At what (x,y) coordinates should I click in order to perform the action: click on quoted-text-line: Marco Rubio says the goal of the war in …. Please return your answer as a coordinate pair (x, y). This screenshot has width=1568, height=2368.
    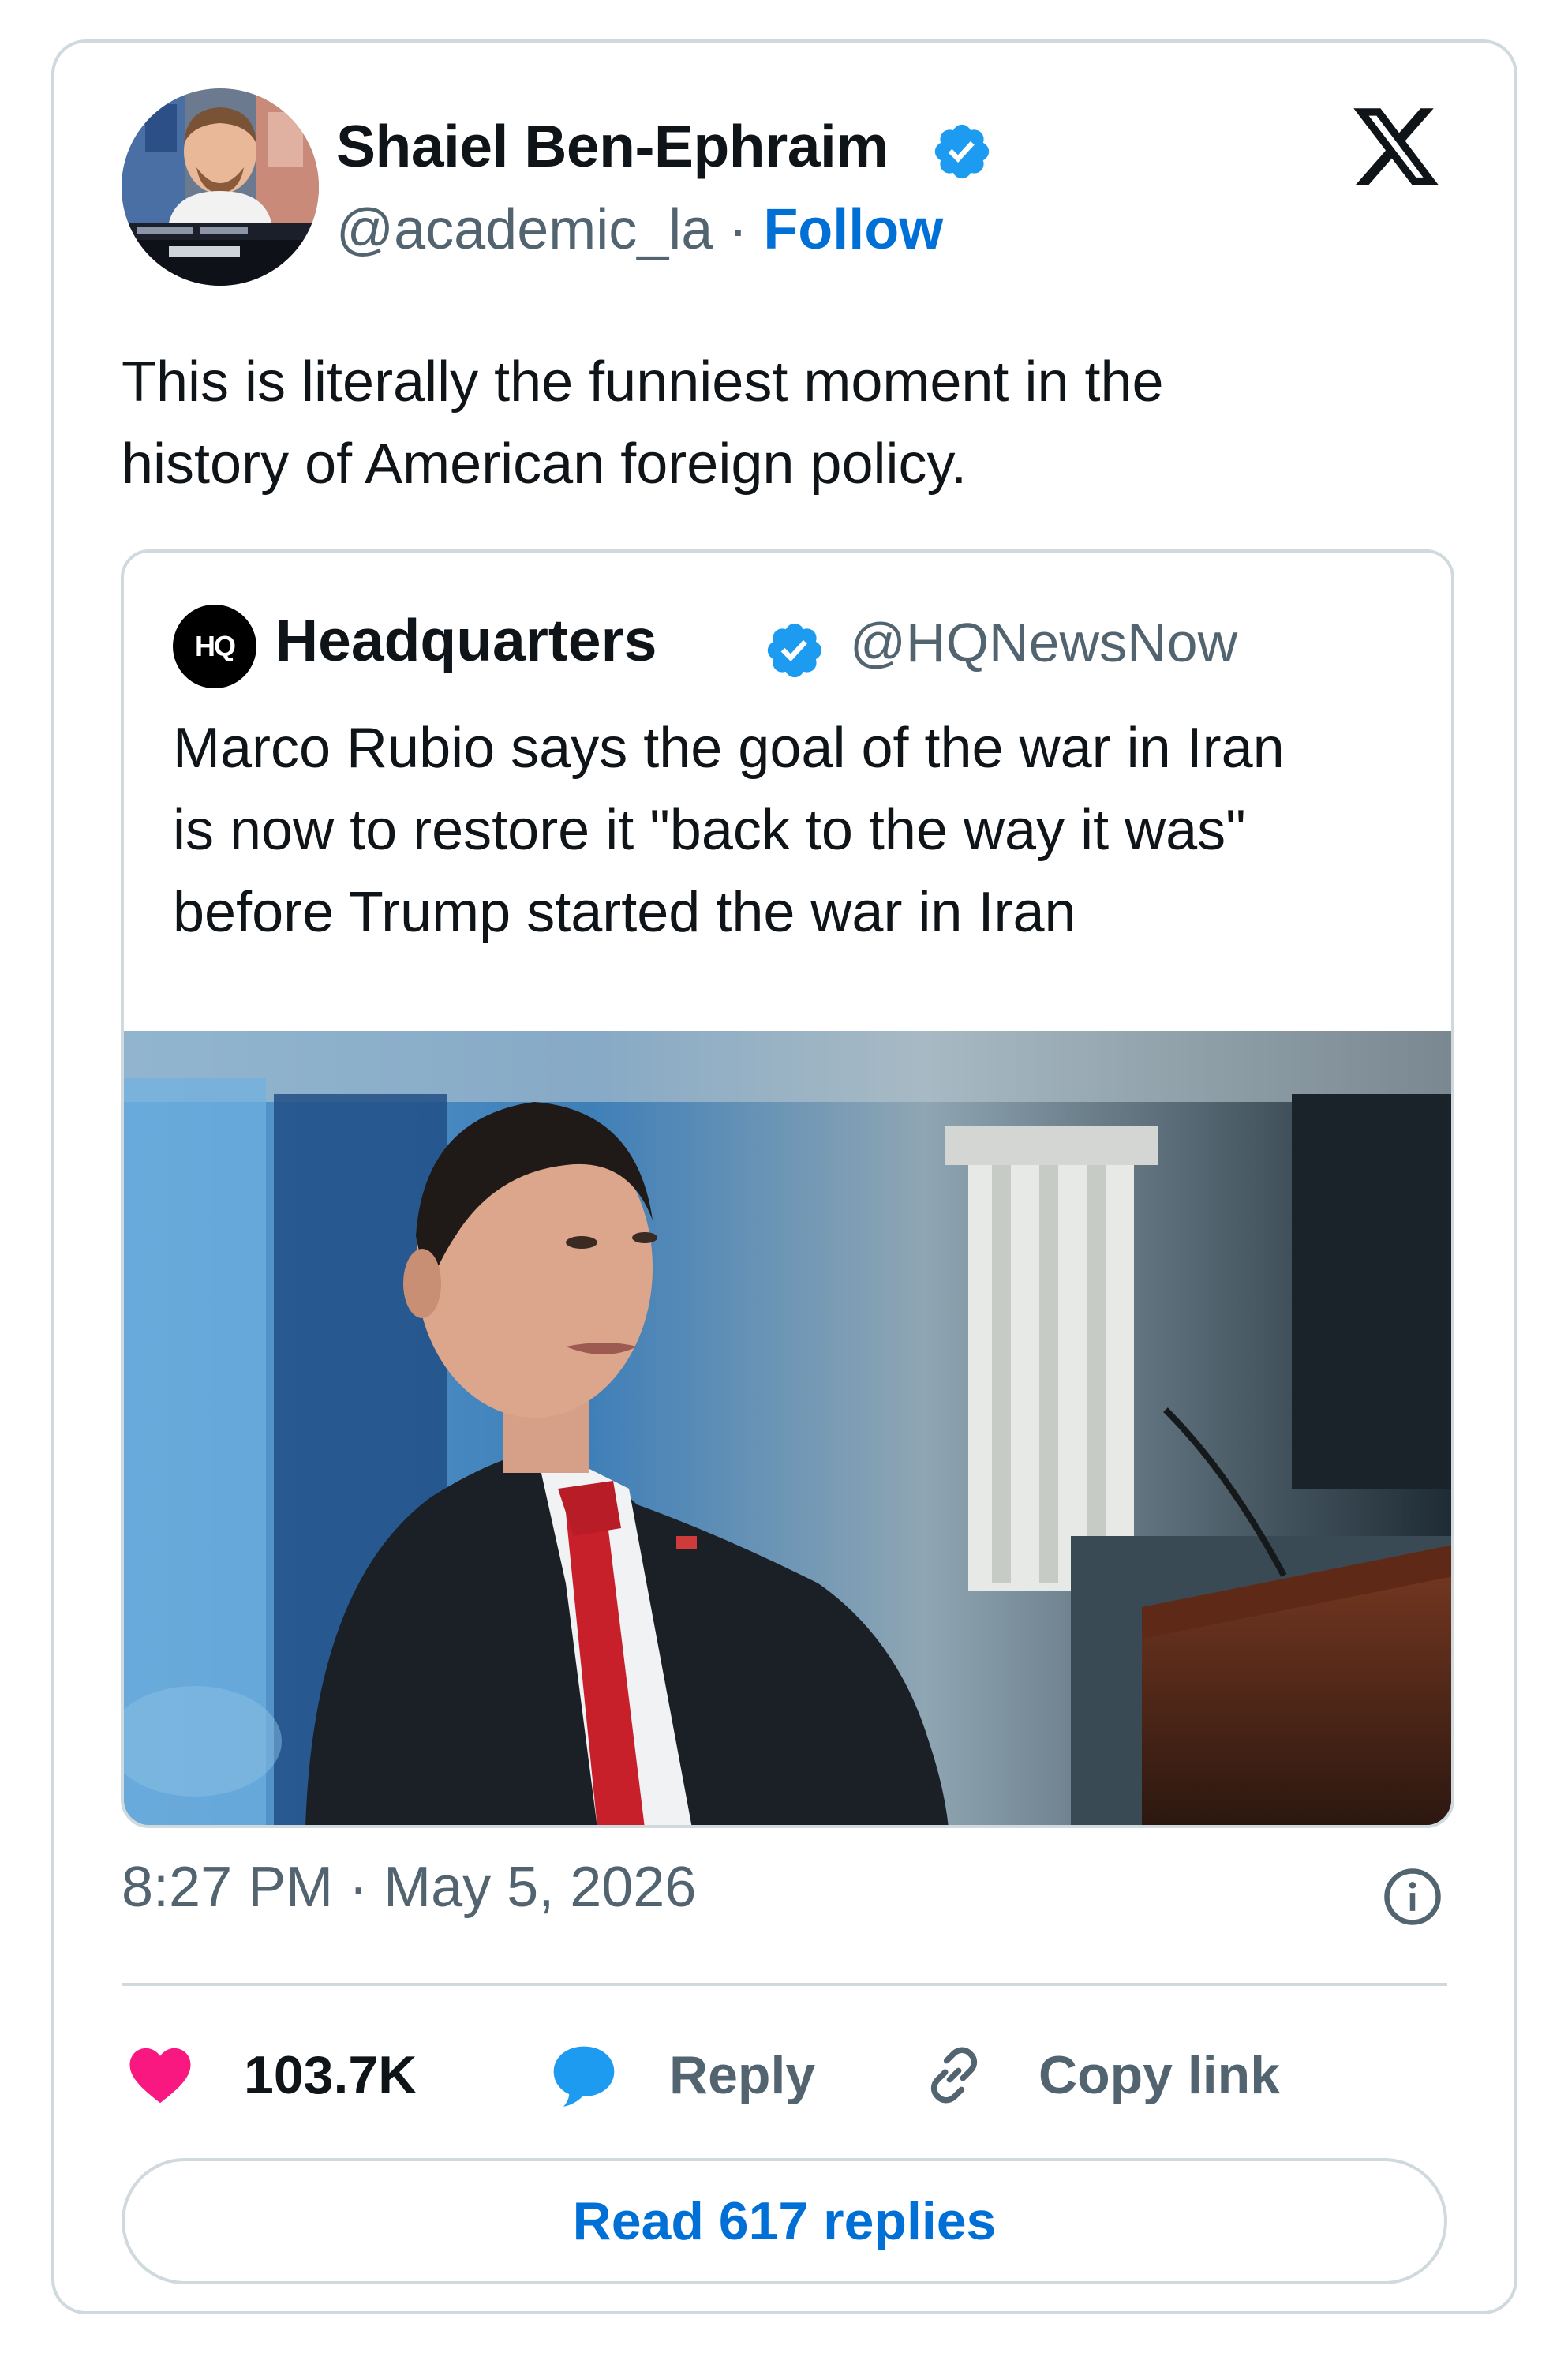
    Looking at the image, I should click on (729, 748).